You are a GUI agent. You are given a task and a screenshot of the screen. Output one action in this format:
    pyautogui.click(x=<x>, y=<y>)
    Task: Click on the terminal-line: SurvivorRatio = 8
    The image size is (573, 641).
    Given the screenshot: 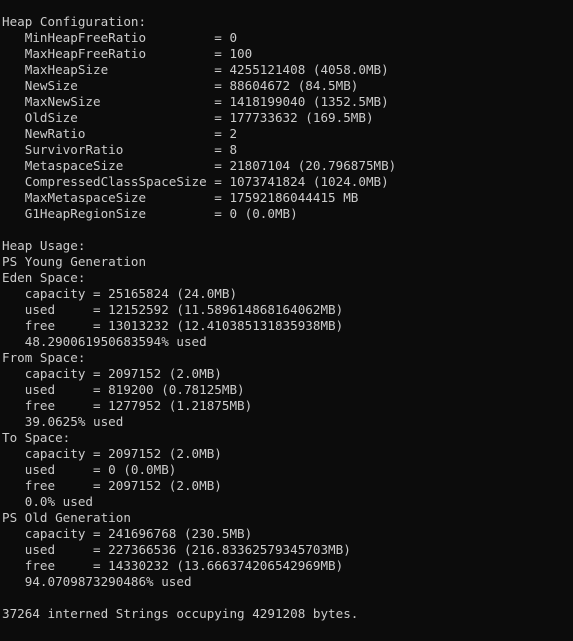 What is the action you would take?
    pyautogui.click(x=120, y=149)
    